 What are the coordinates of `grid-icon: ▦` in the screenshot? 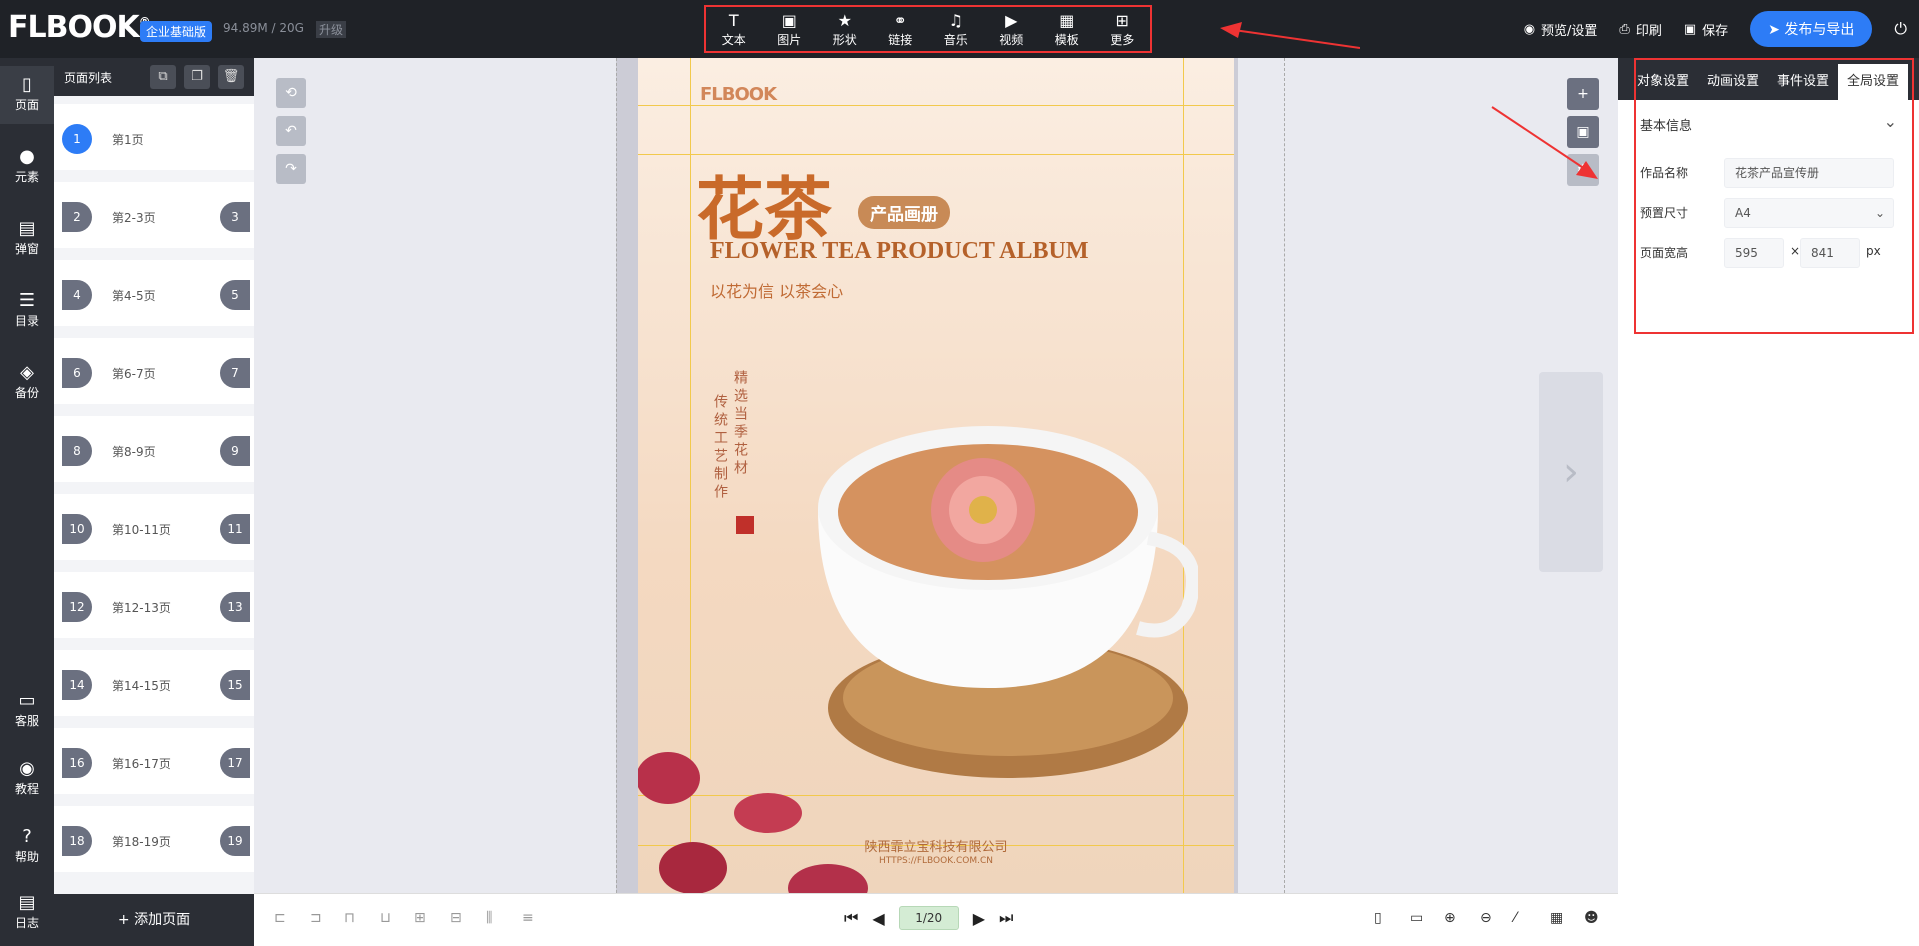 It's located at (1556, 918).